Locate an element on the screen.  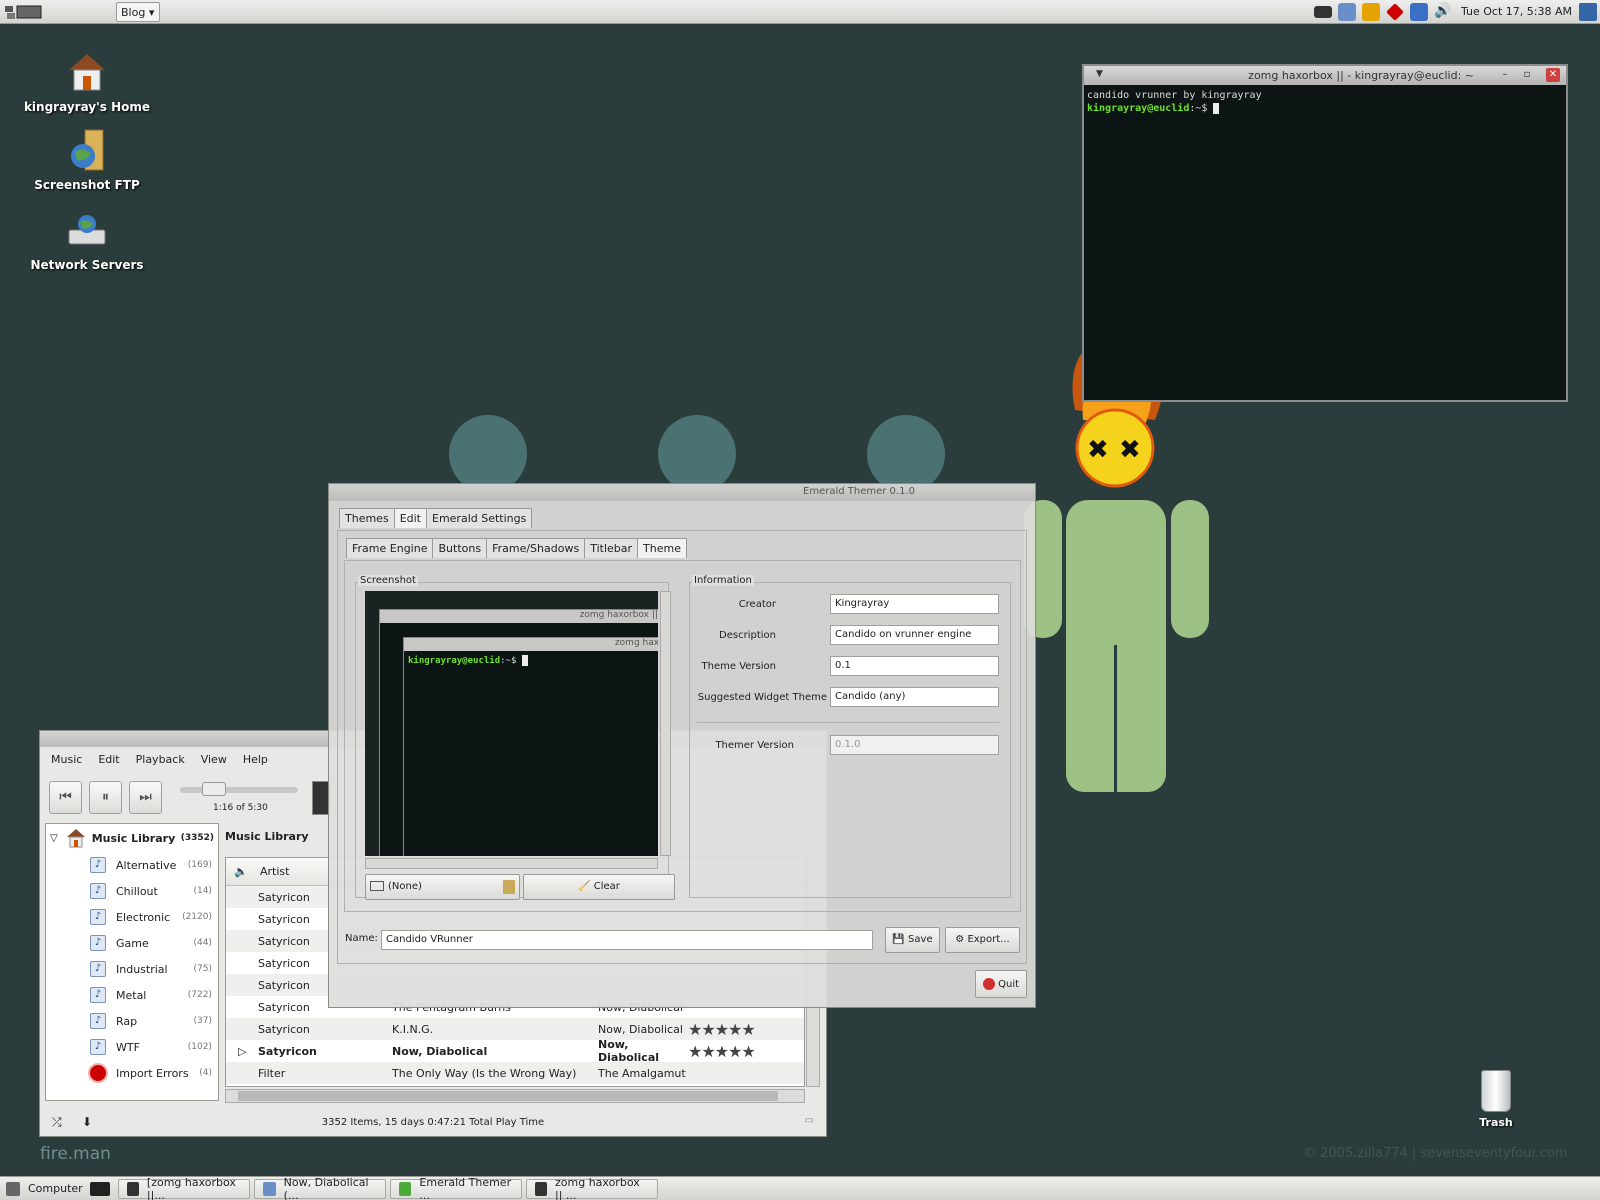
seek-knob is located at coordinates (214, 789).